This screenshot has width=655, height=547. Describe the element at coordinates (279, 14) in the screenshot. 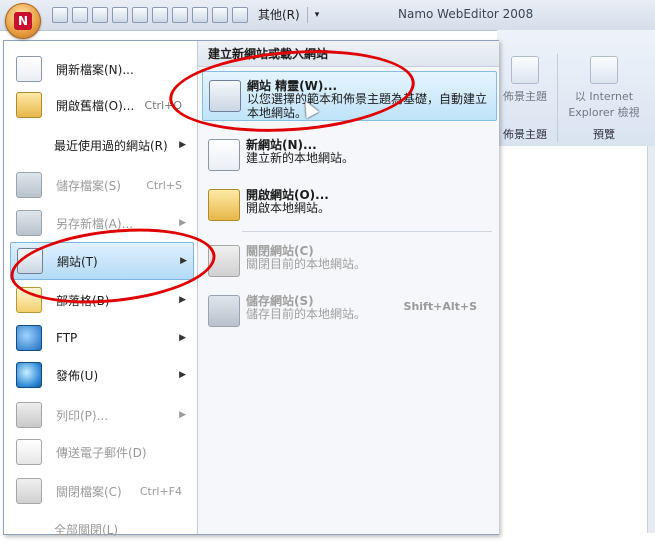

I see `qat-other-menu: 其他(R)` at that location.